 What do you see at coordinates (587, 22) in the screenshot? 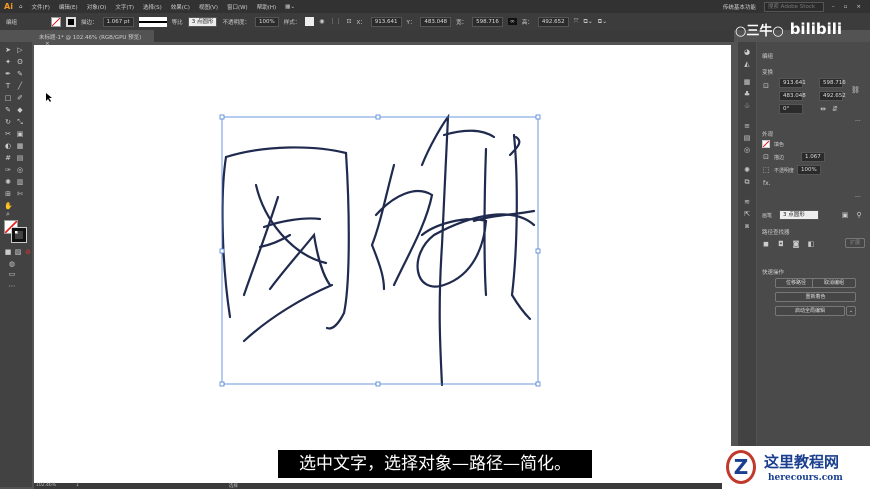
I see `isolate-icon: ⧉⌄` at bounding box center [587, 22].